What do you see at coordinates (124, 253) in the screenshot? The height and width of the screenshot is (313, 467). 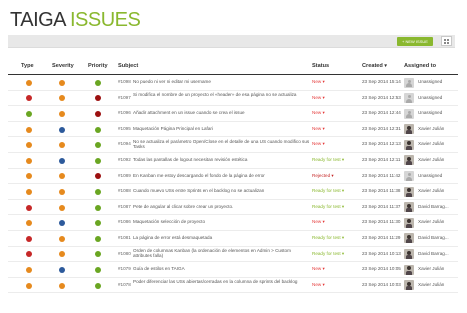 I see `issue-ref: #1080` at bounding box center [124, 253].